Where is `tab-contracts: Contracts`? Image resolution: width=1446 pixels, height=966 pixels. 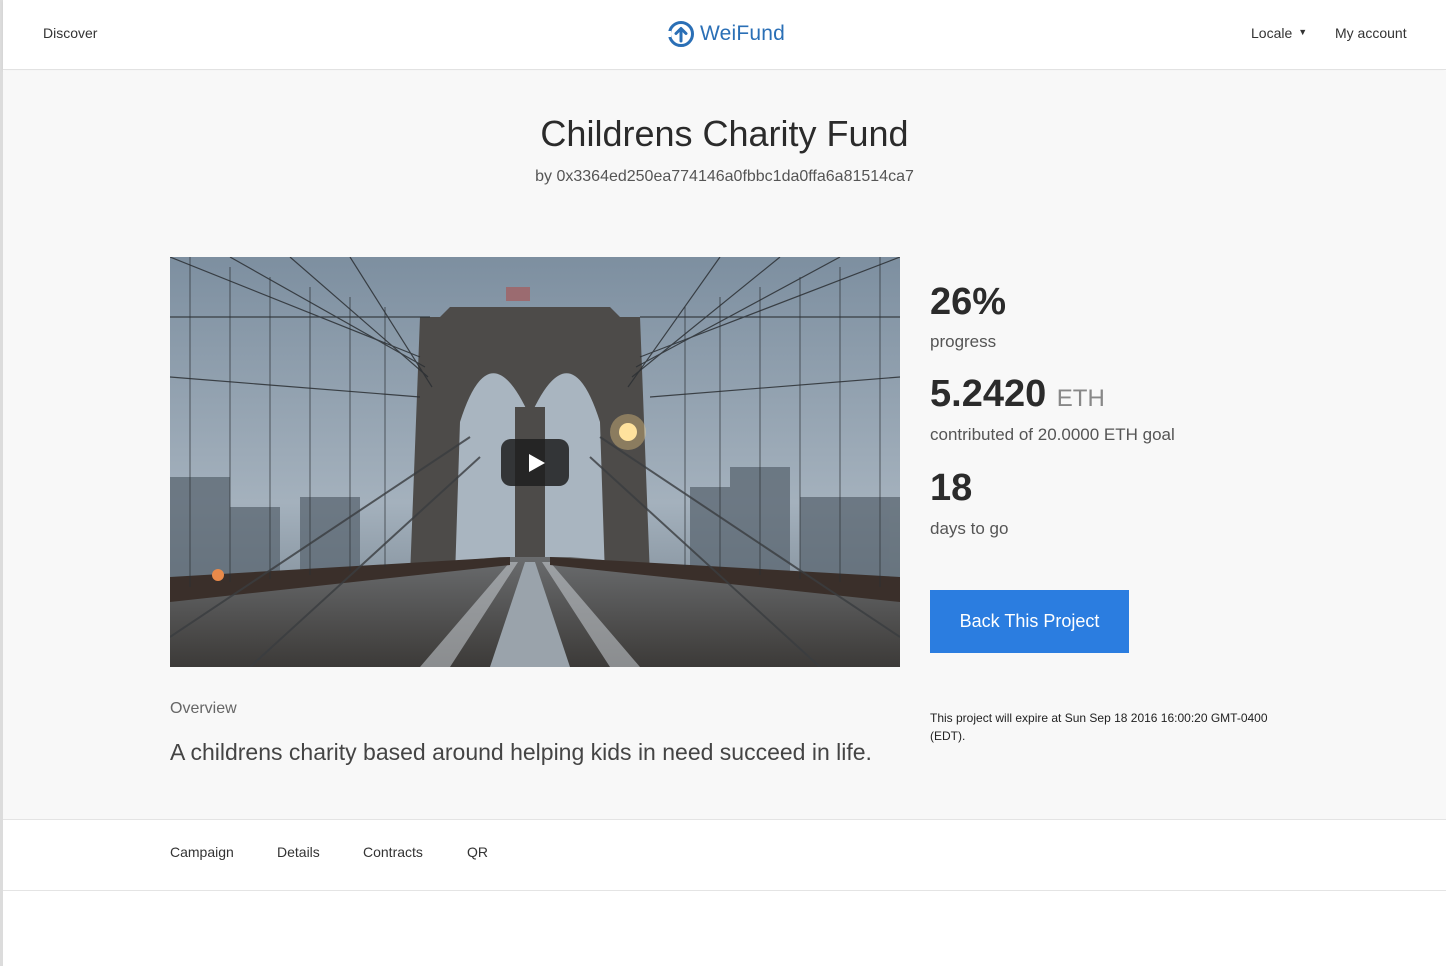
tab-contracts: Contracts is located at coordinates (393, 852).